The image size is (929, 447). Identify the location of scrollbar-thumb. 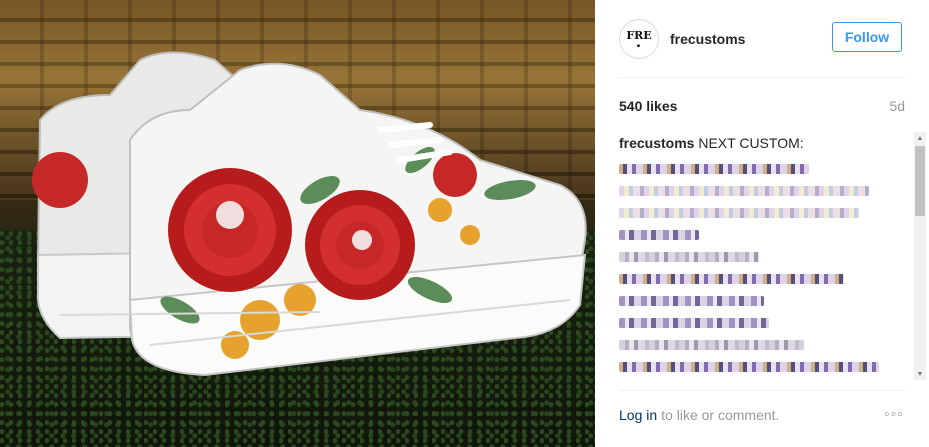
(920, 181).